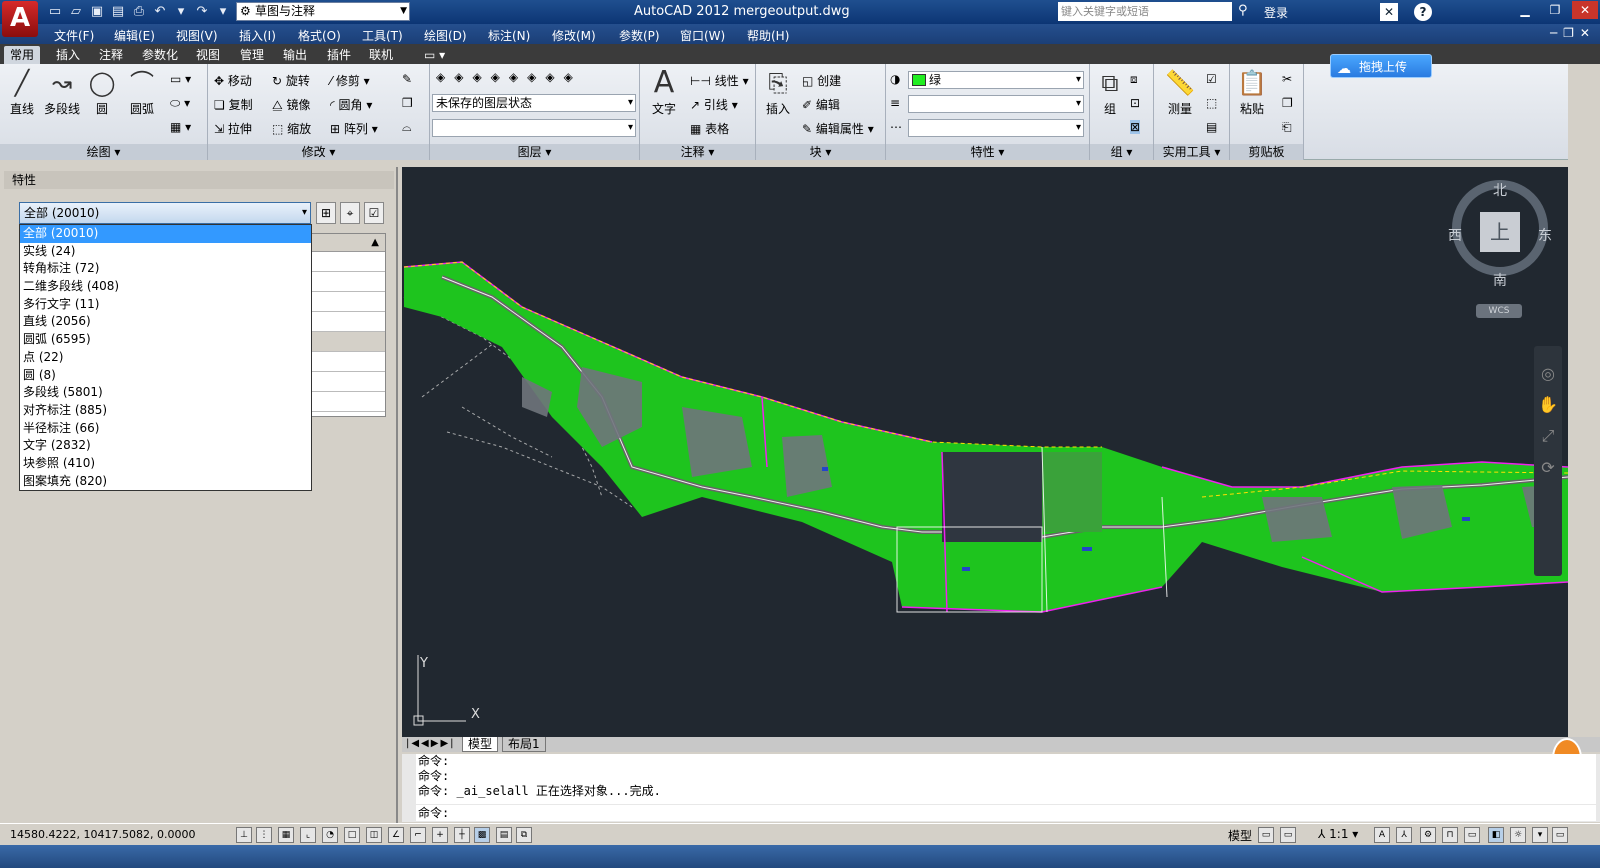 The width and height of the screenshot is (1600, 868). I want to click on zoom-icon: ⤢, so click(1548, 436).